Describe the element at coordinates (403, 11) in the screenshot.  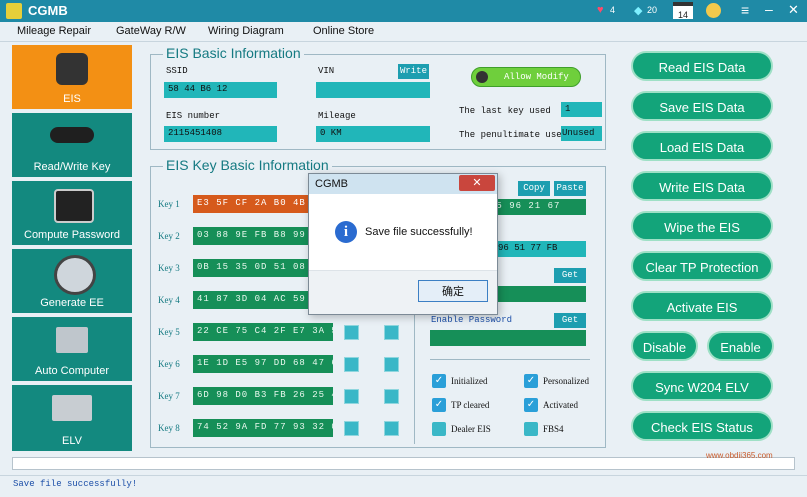
I see `title-bar: CGMB ♥ 4 ◆ 20 14 ≡ – ✕` at that location.